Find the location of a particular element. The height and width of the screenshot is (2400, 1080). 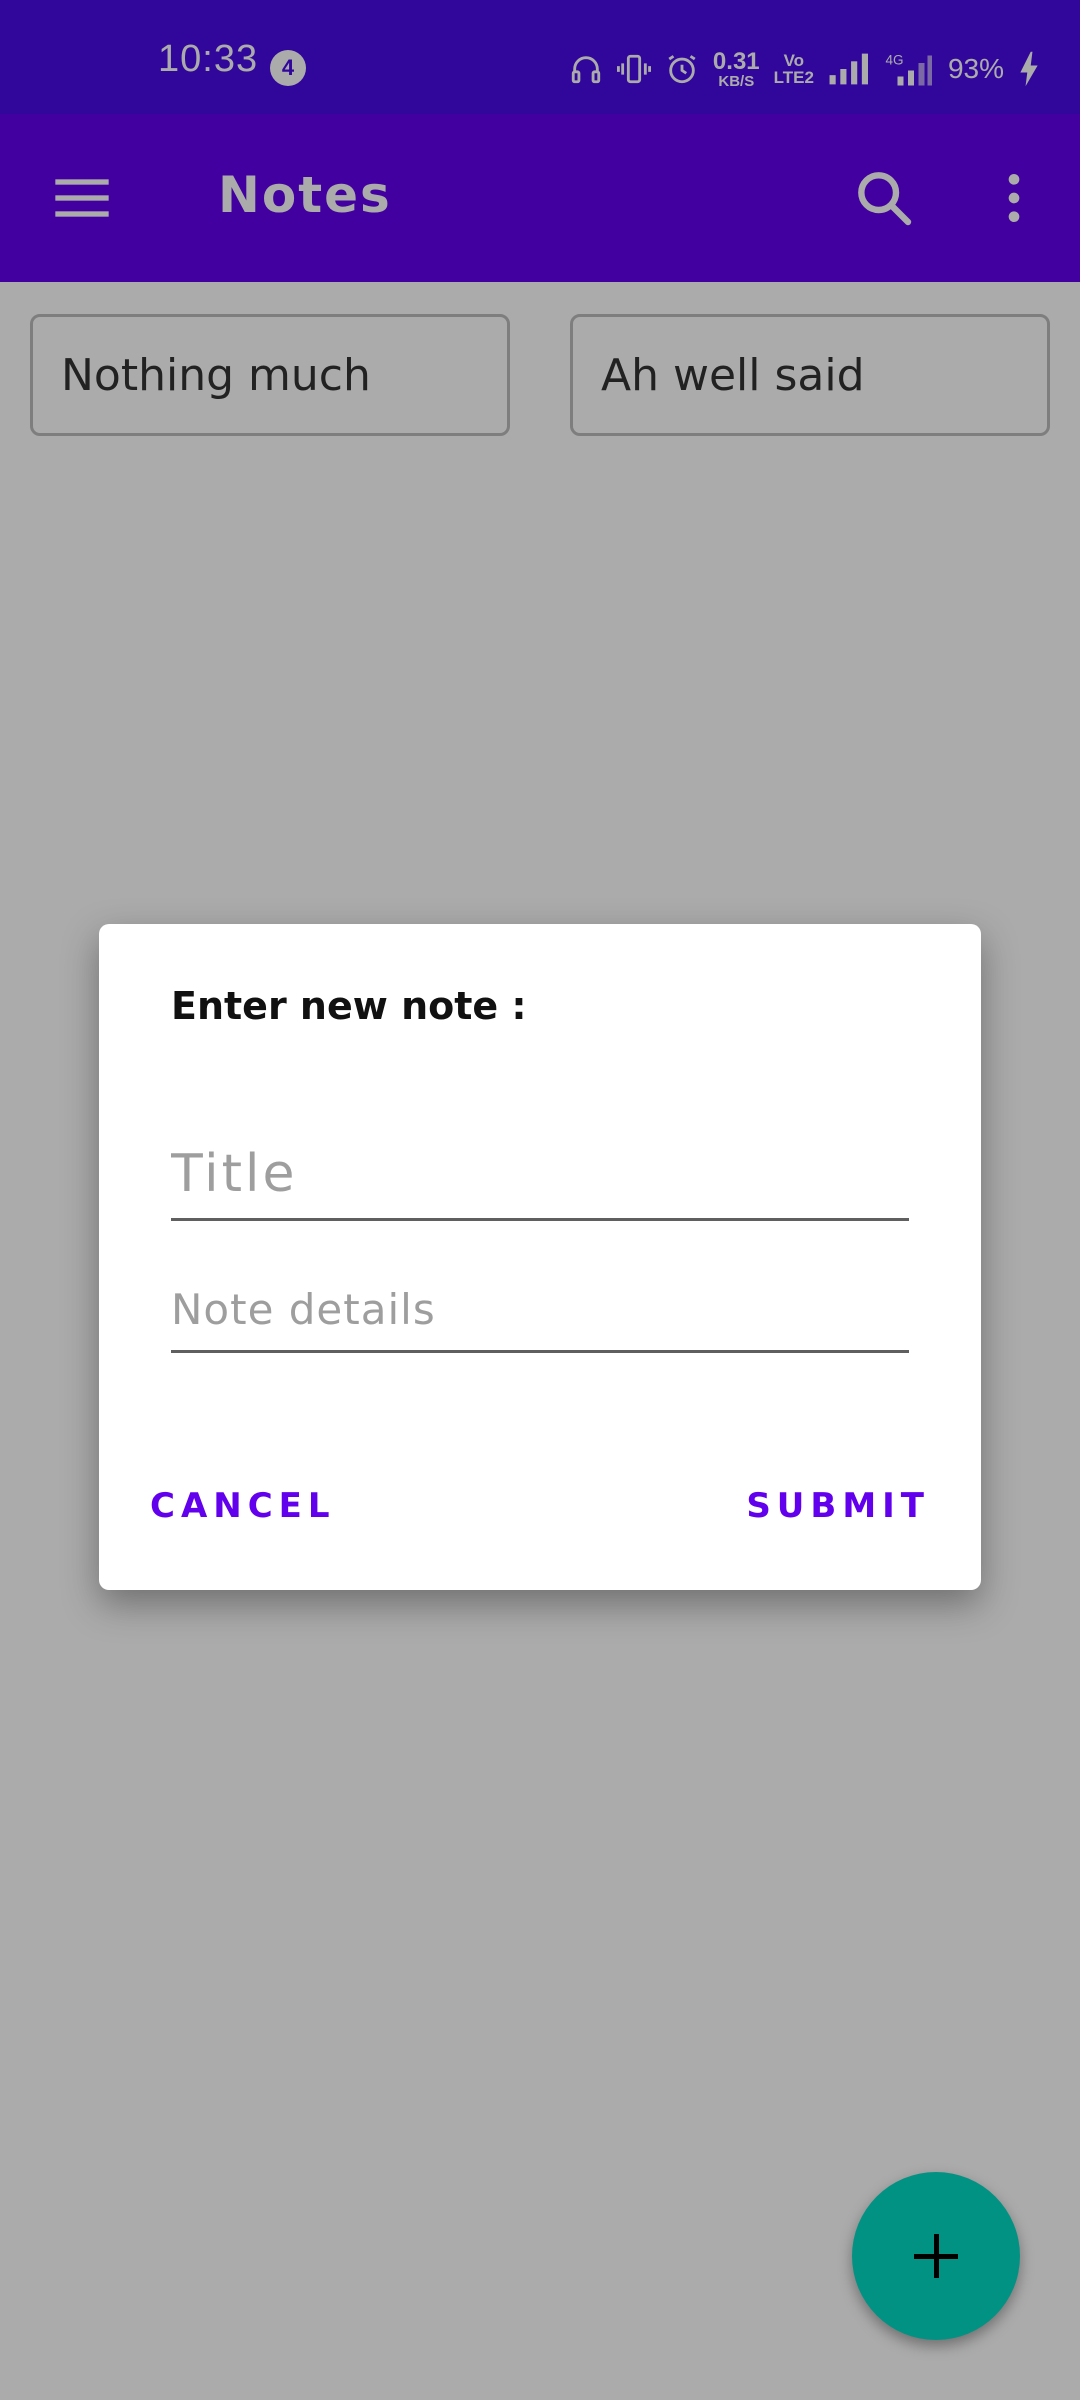

cancel-button: CANCEL is located at coordinates (243, 1506).